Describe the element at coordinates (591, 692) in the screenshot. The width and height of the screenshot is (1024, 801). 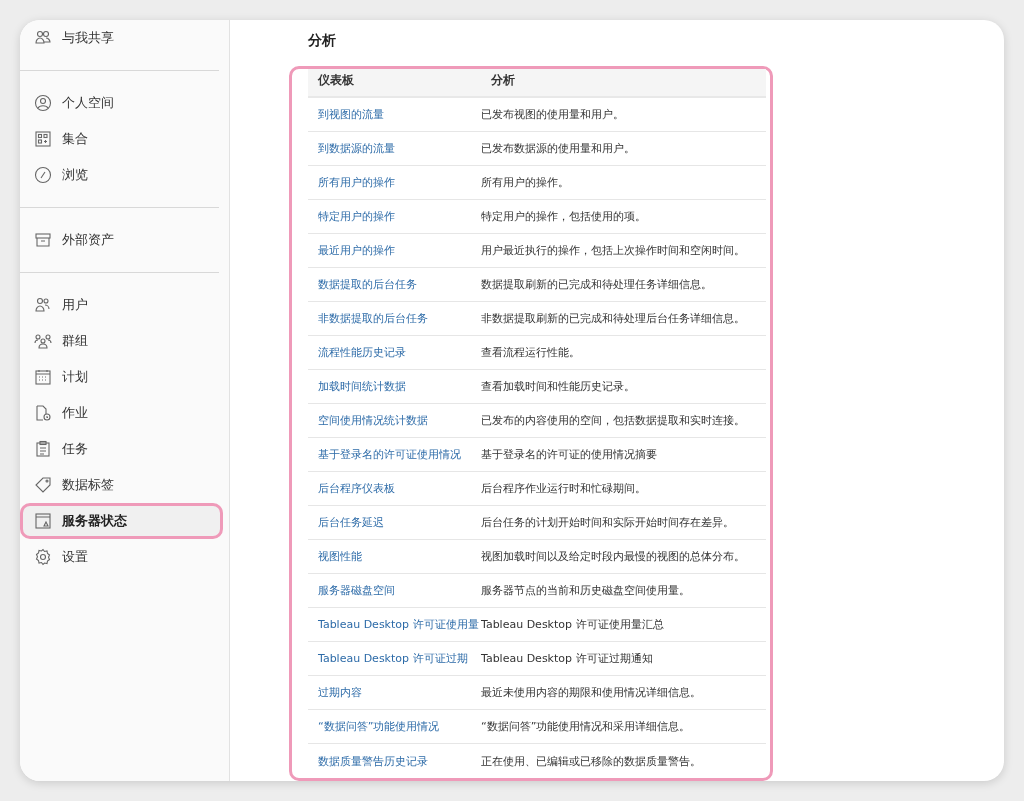
I see `description-text: 最近未使用内容的期限和使用情况详细信息。` at that location.